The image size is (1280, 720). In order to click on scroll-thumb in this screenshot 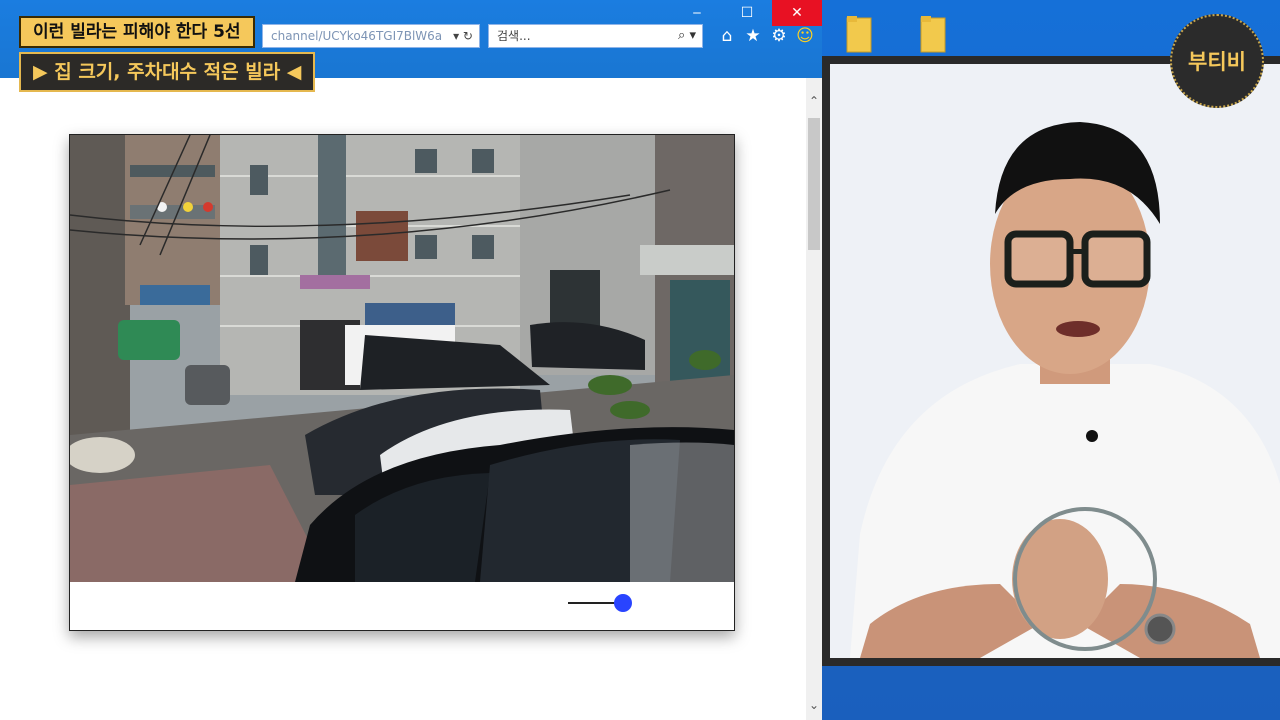, I will do `click(814, 184)`.